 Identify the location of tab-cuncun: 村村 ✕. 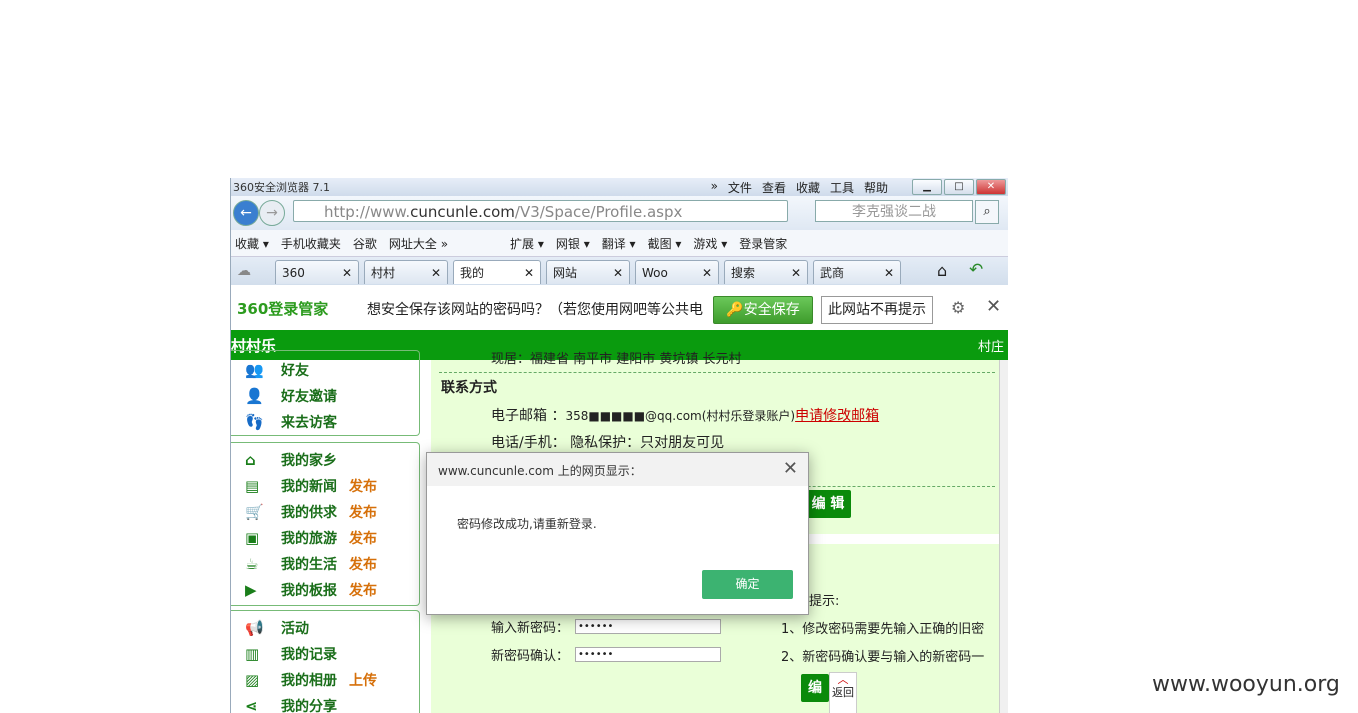
(406, 272).